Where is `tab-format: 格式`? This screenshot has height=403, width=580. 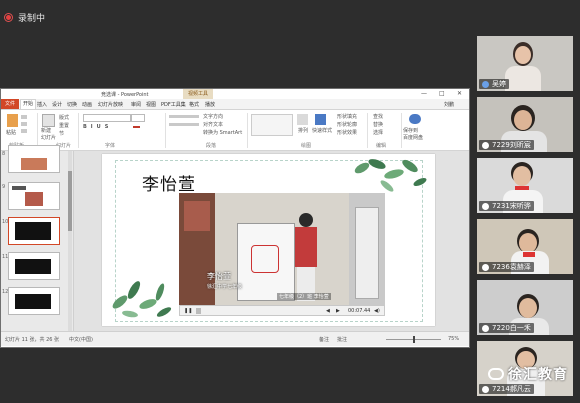 tab-format: 格式 is located at coordinates (194, 104).